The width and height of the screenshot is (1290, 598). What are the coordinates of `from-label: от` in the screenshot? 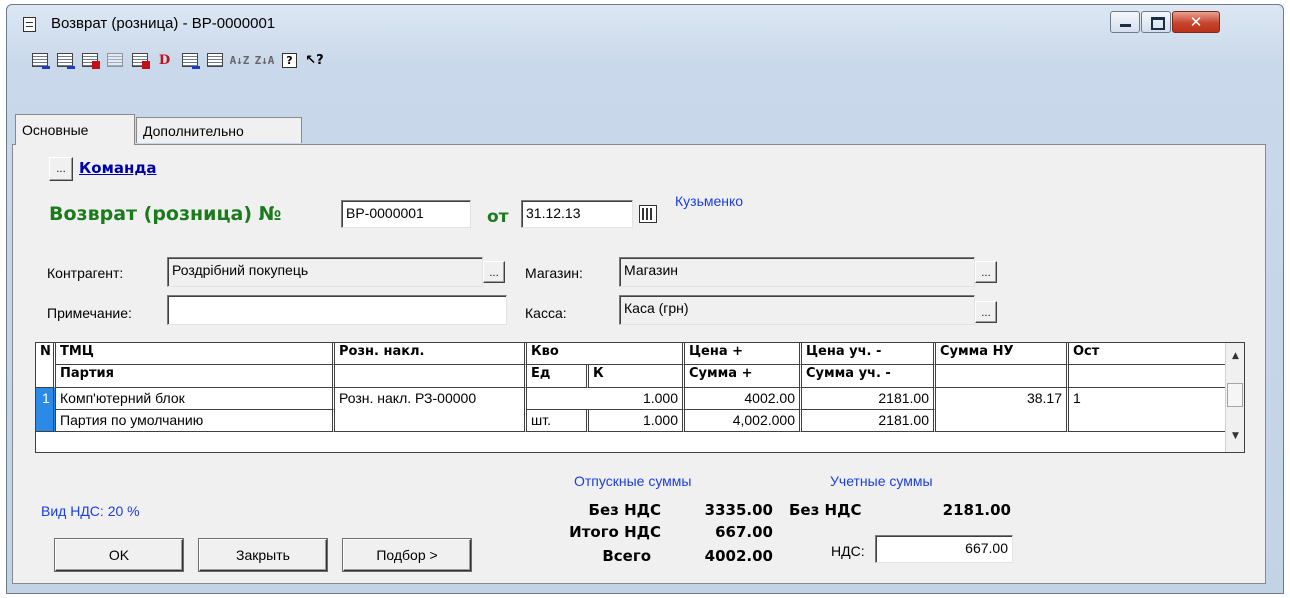 It's located at (498, 217).